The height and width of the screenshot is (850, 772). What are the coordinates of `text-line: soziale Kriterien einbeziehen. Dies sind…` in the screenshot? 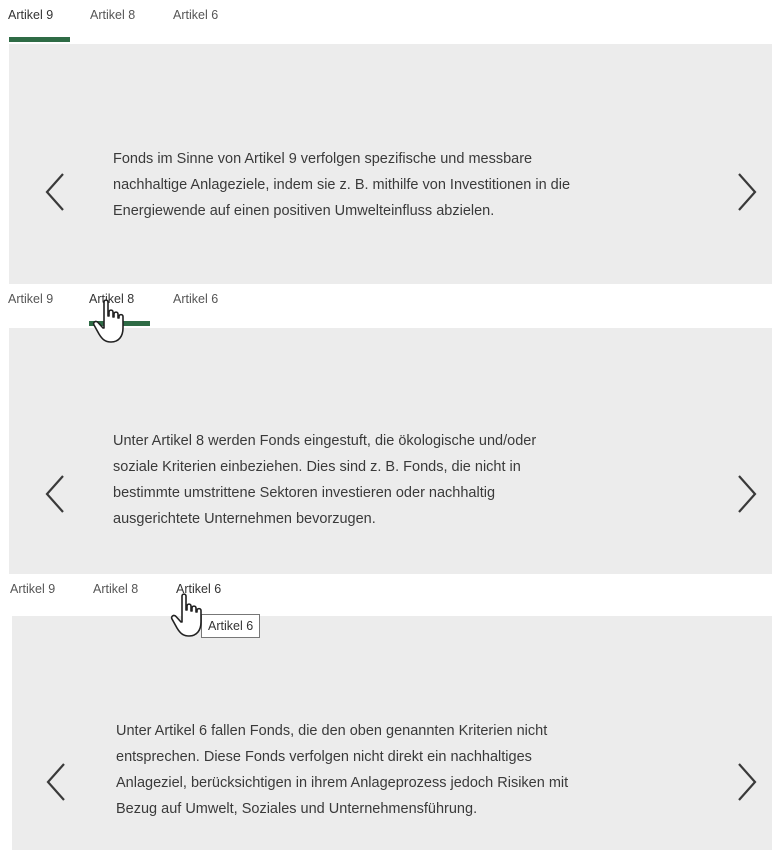 It's located at (317, 467).